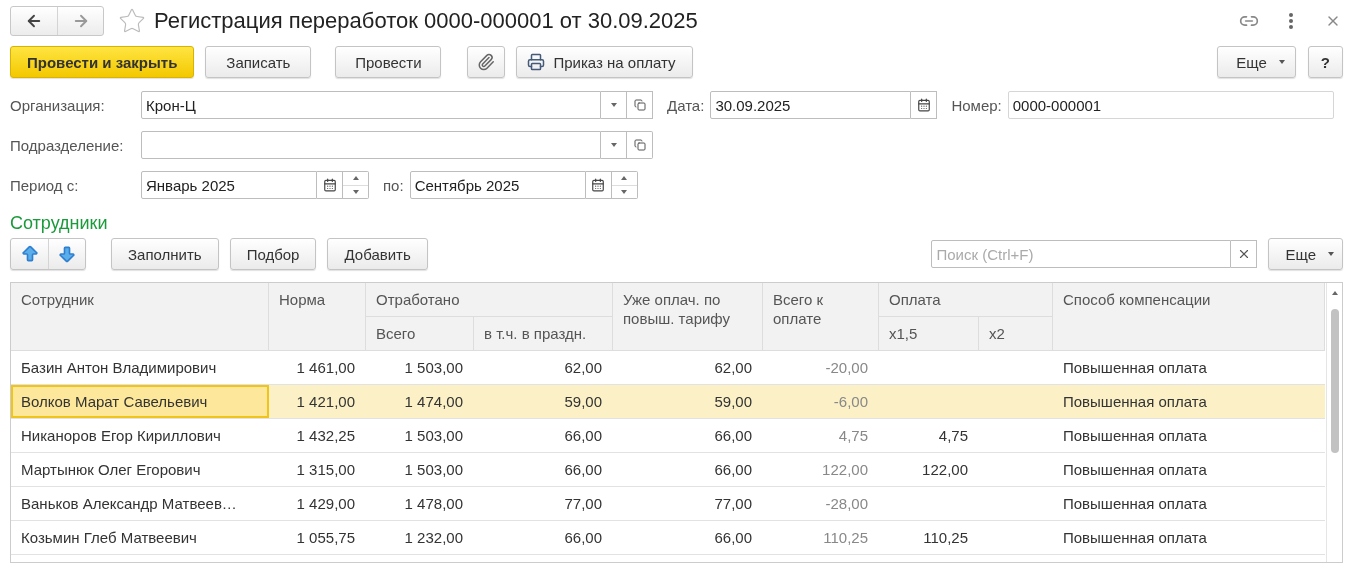 The image size is (1358, 563). What do you see at coordinates (67, 254) in the screenshot?
I see `arrow-down-icon` at bounding box center [67, 254].